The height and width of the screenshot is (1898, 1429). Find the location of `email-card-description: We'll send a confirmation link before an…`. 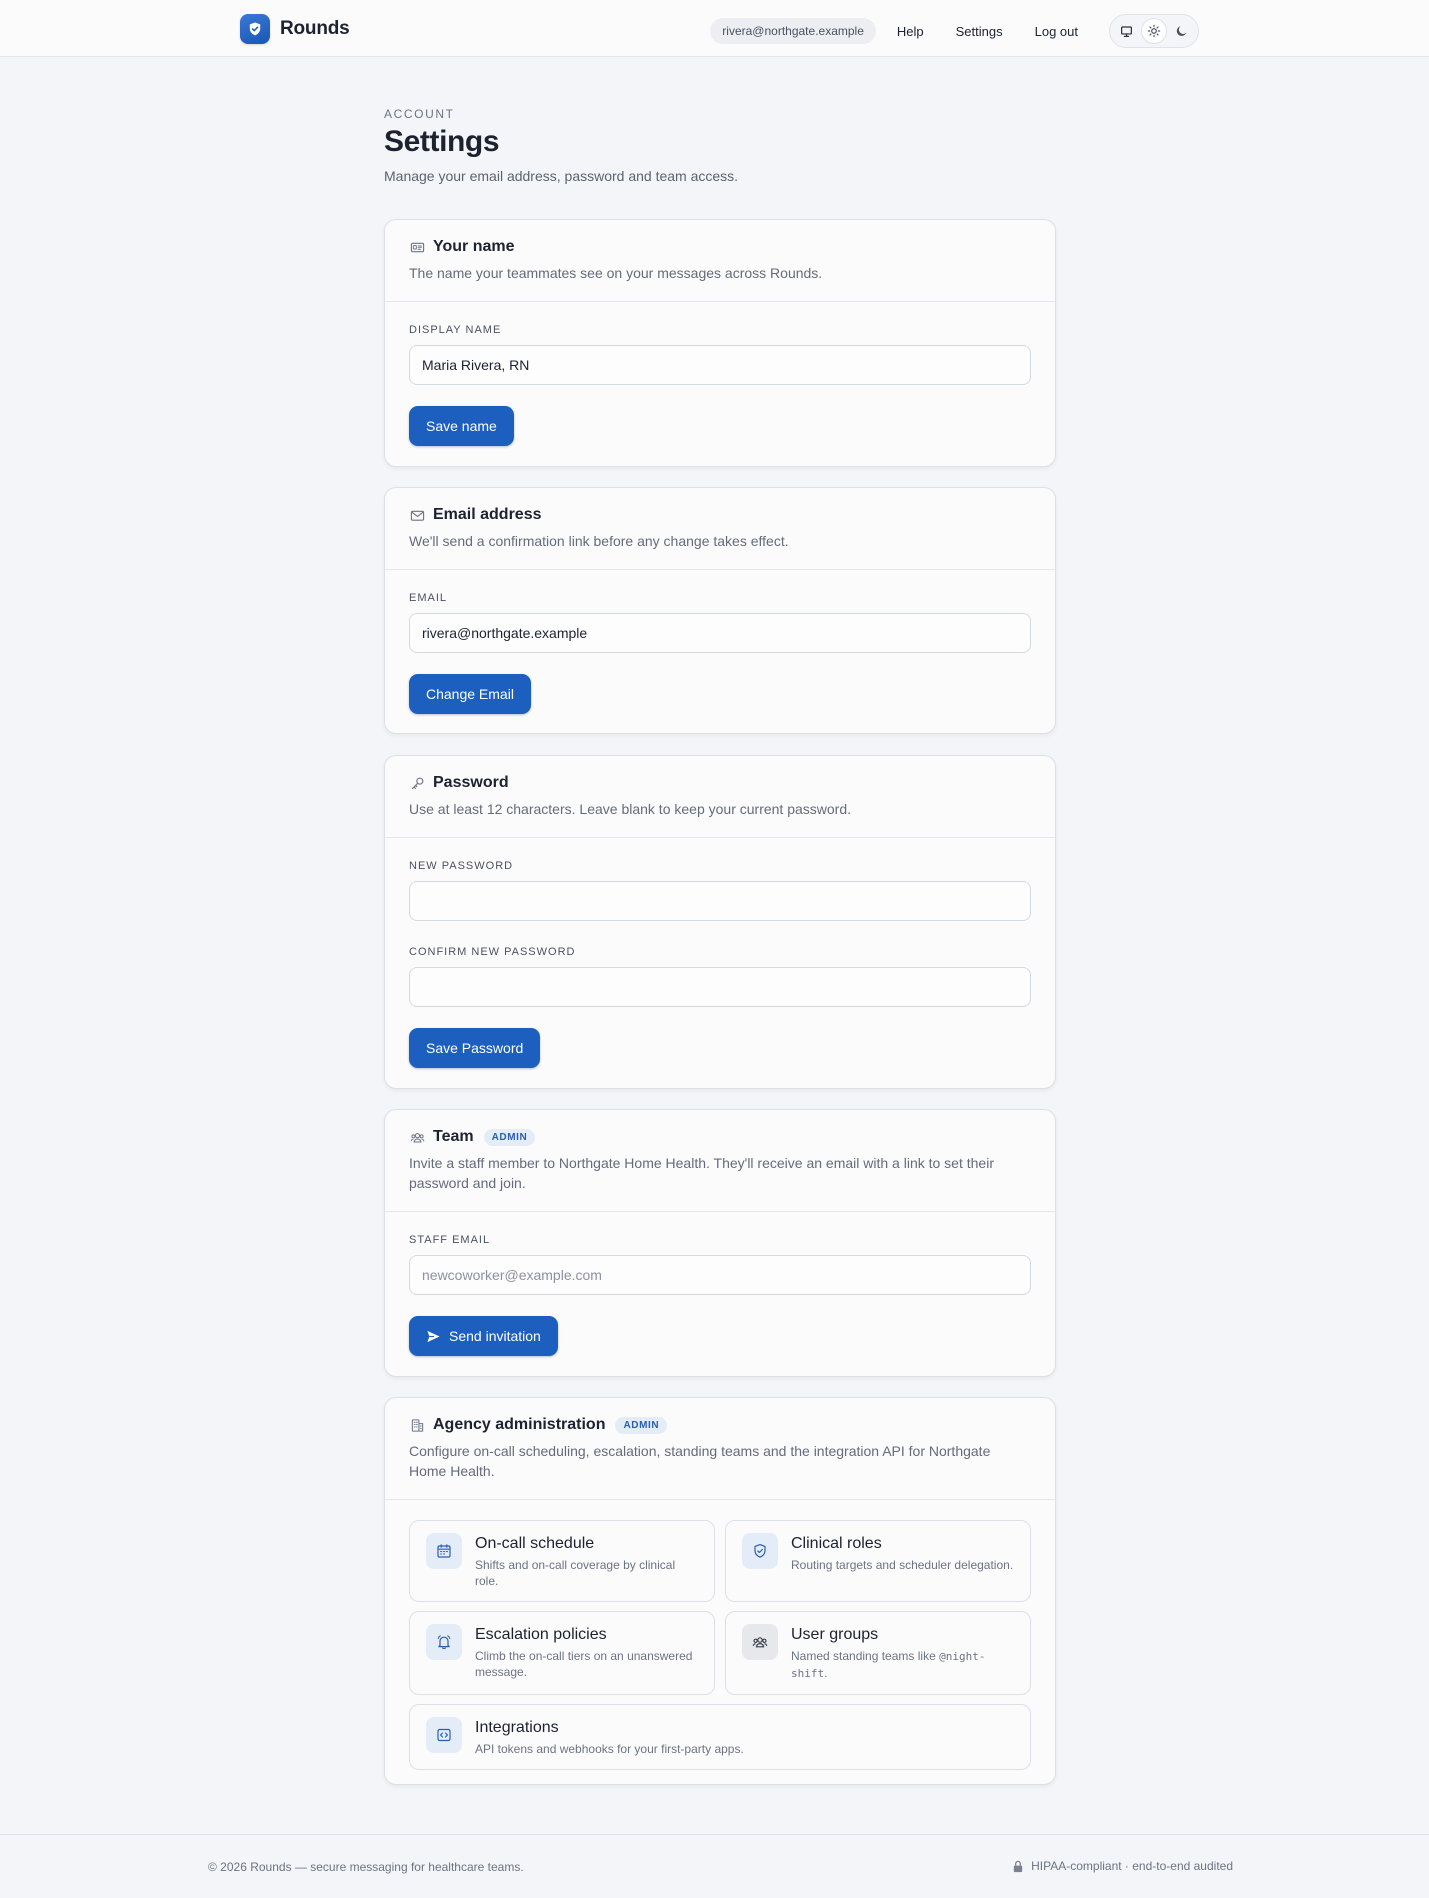

email-card-description: We'll send a confirmation link before an… is located at coordinates (599, 541).